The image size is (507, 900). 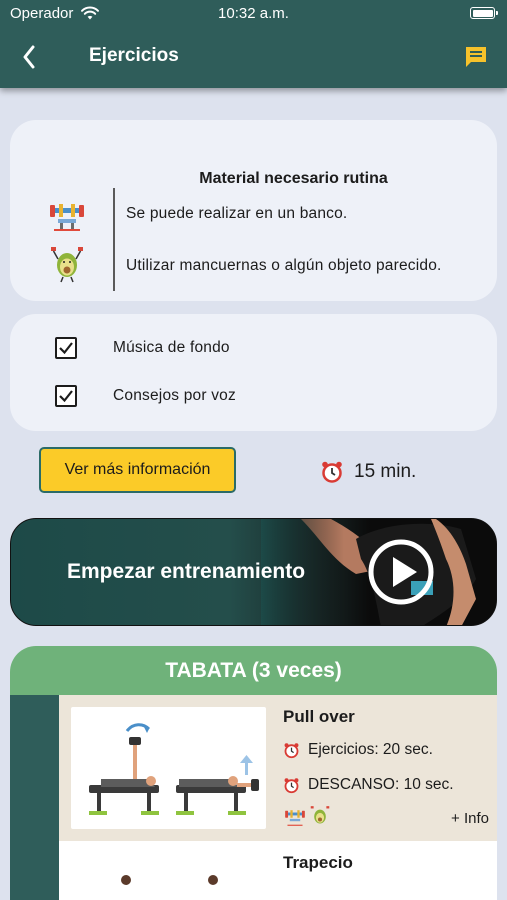 What do you see at coordinates (370, 749) in the screenshot?
I see `exercise-time: Ejercicios: 20 sec.` at bounding box center [370, 749].